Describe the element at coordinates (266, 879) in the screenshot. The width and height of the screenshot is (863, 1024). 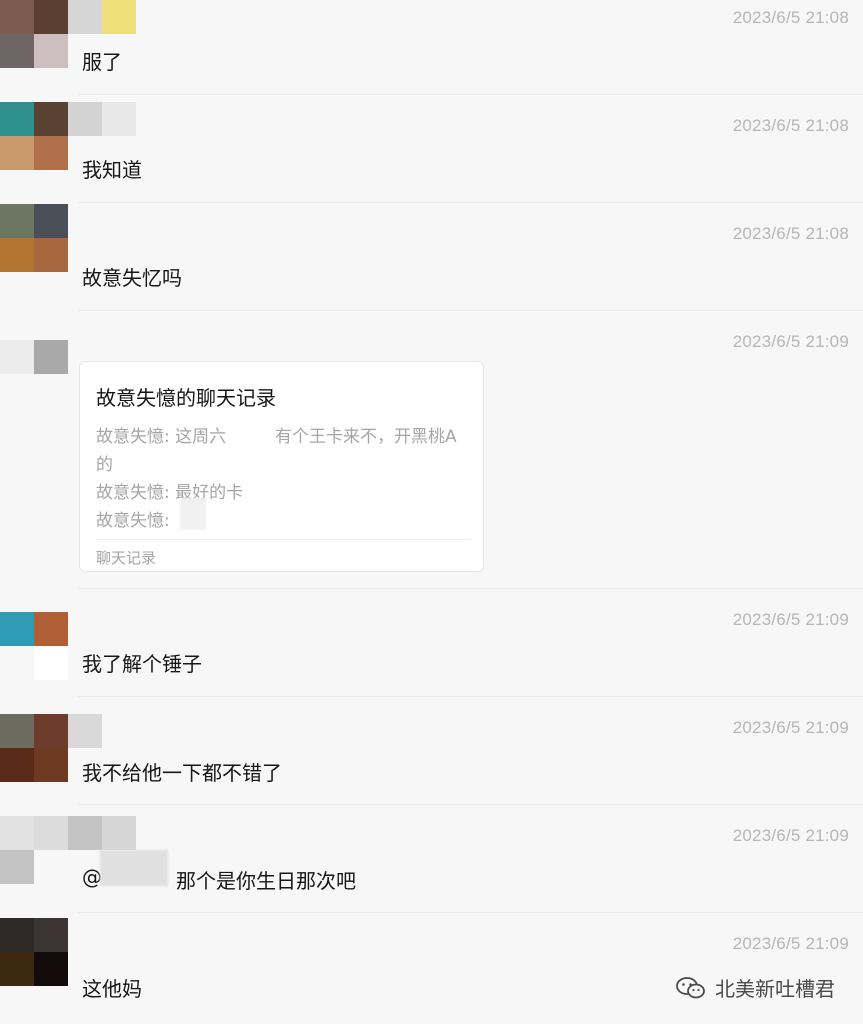
I see `message-text: 那个是你生日那次吧` at that location.